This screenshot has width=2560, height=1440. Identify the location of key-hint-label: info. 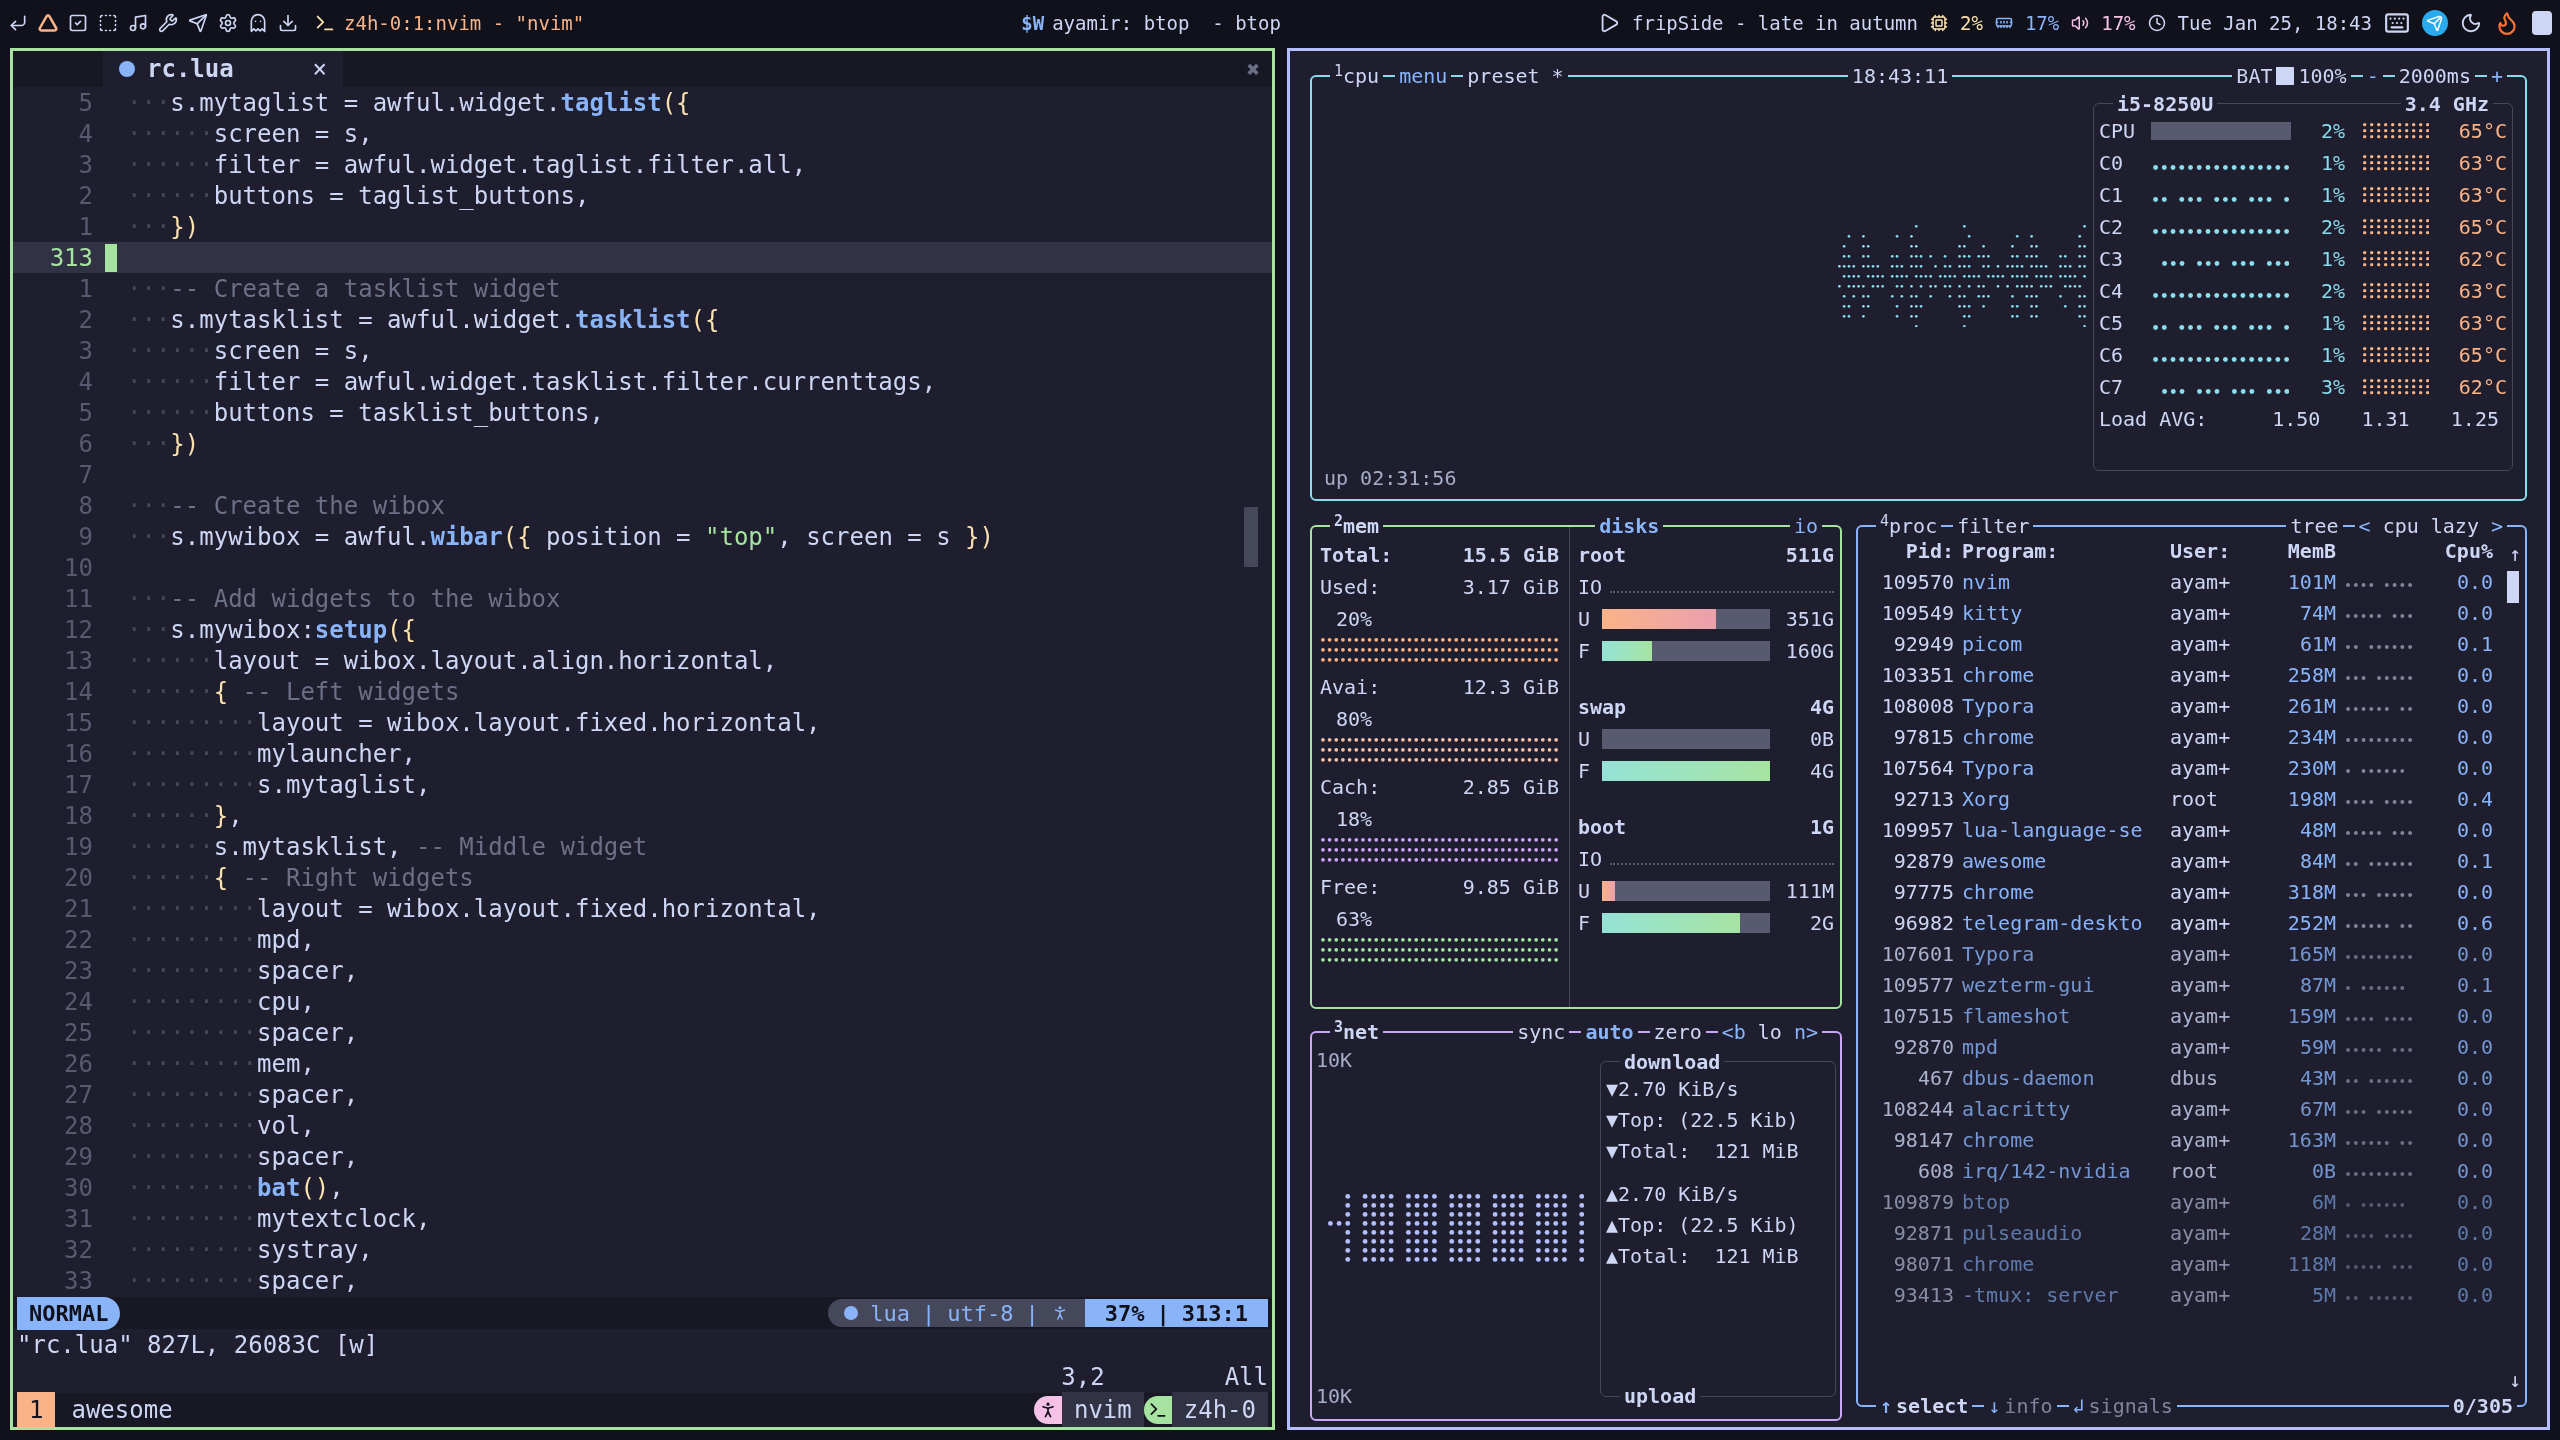
(2028, 1406).